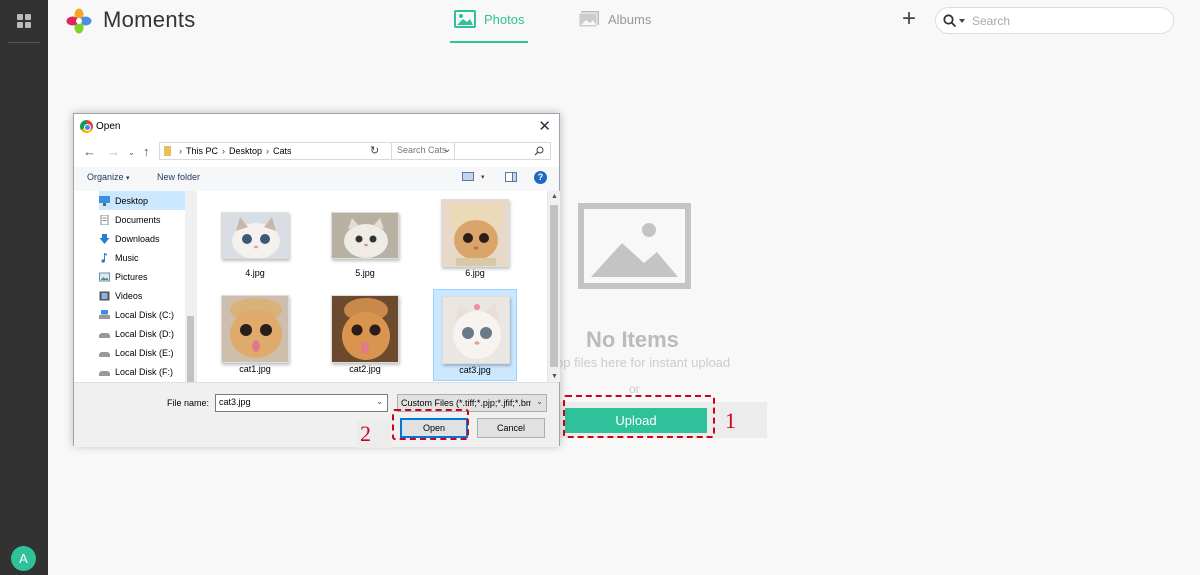 The height and width of the screenshot is (575, 1200). Describe the element at coordinates (909, 19) in the screenshot. I see `add-button: +` at that location.